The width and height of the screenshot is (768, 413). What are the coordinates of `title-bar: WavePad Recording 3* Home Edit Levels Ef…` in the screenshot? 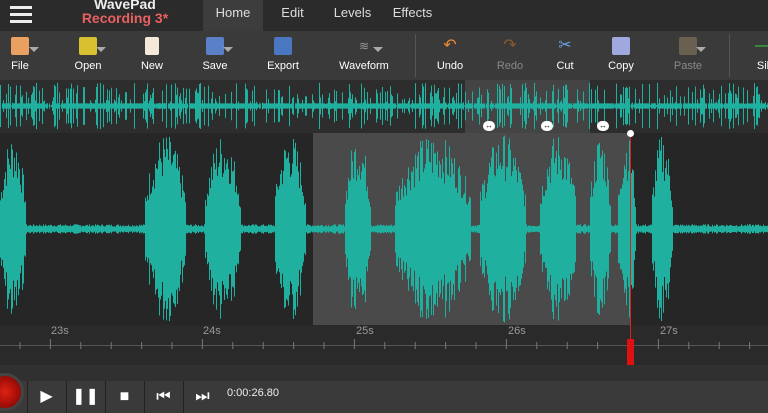 It's located at (384, 15).